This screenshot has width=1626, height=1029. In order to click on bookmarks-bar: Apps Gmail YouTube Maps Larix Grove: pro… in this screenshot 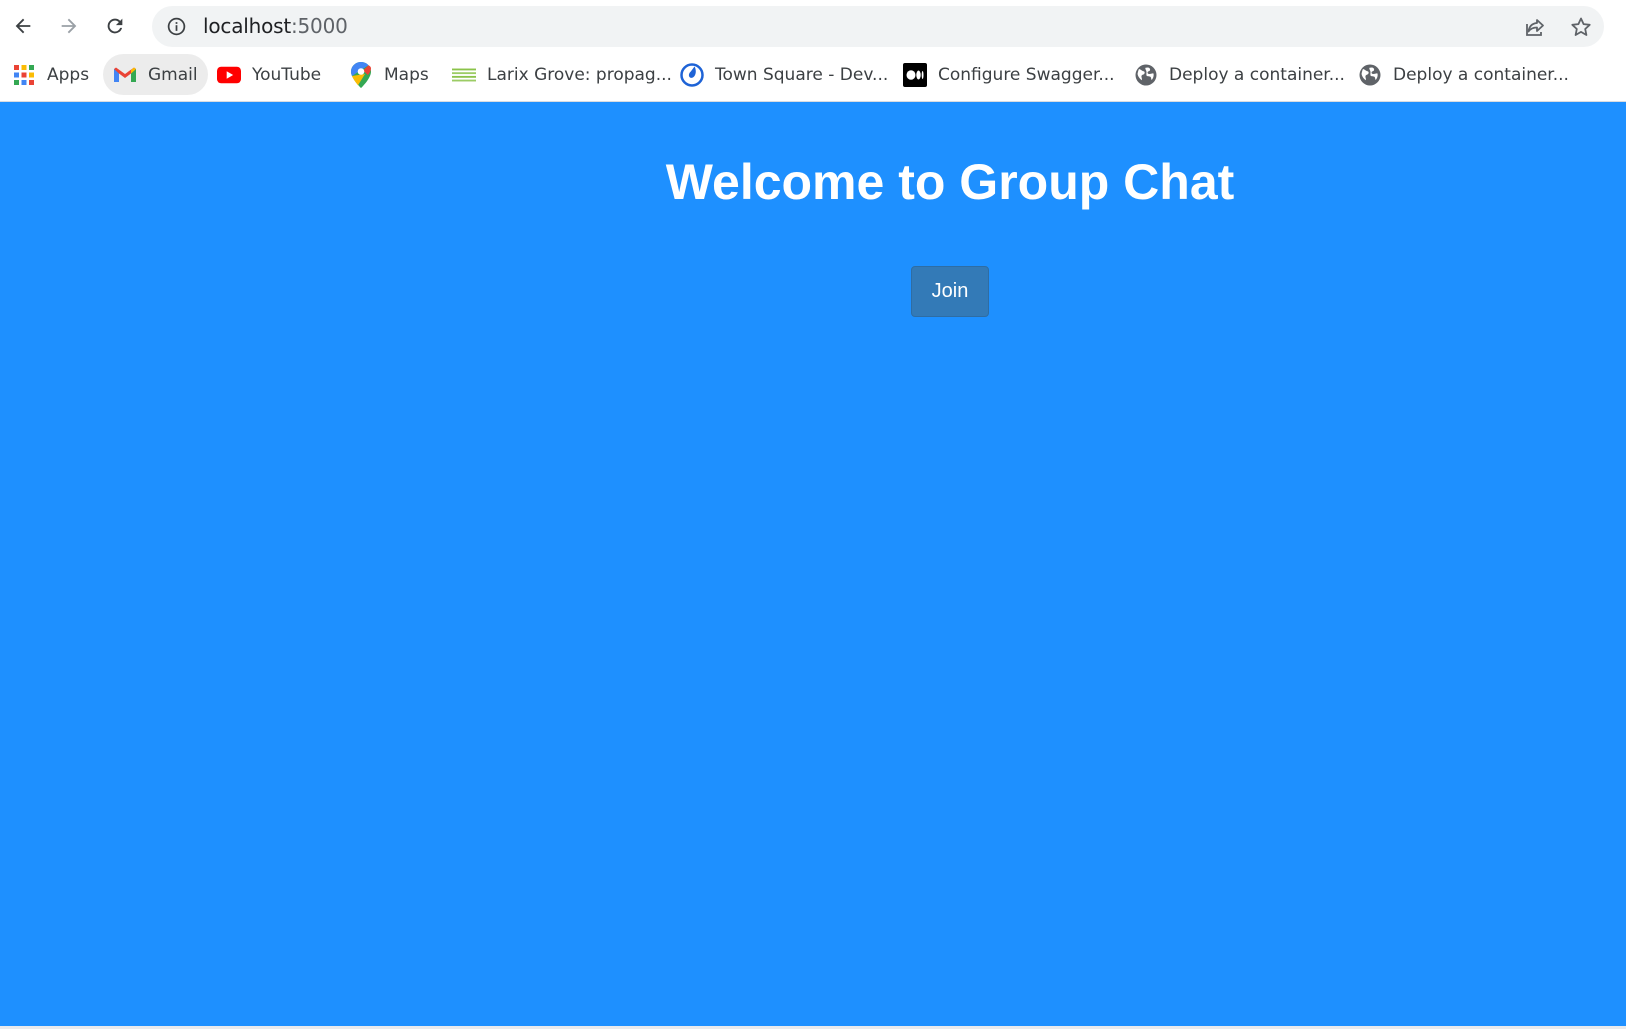, I will do `click(813, 78)`.